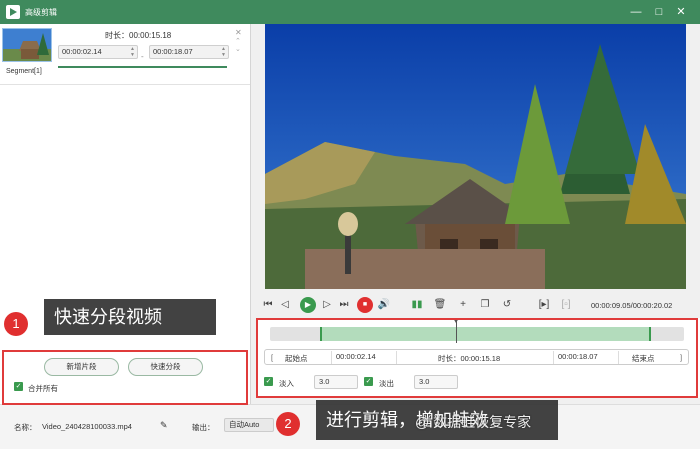 The image size is (700, 449). Describe the element at coordinates (417, 305) in the screenshot. I see `split-icon: ▮▮` at that location.